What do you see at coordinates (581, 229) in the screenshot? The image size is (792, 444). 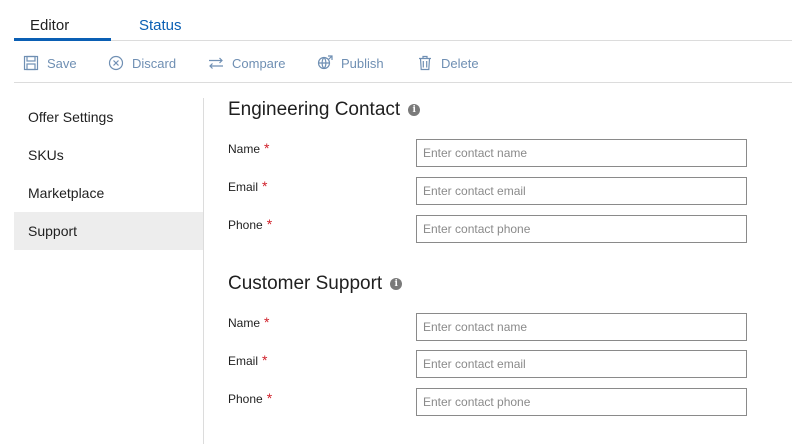 I see `engineering-phone-input` at bounding box center [581, 229].